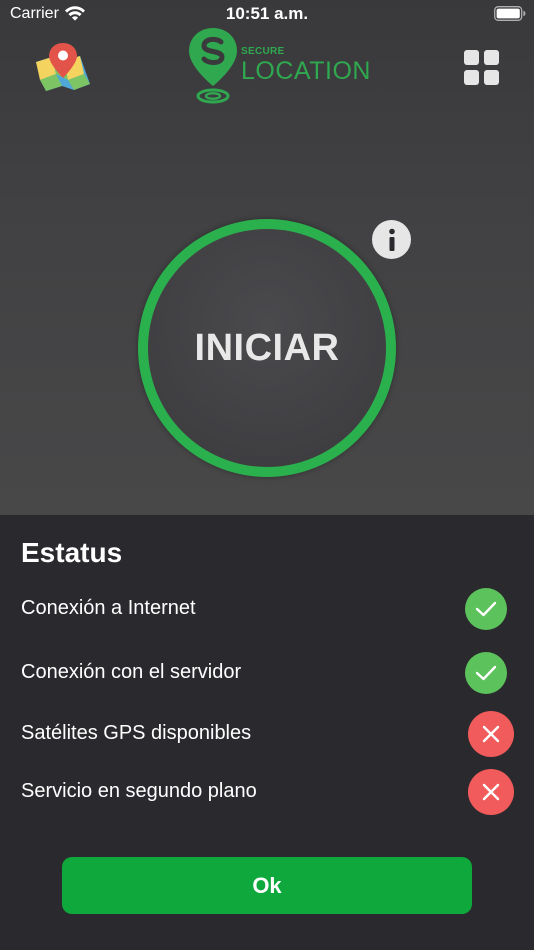 This screenshot has width=534, height=950. Describe the element at coordinates (267, 13) in the screenshot. I see `clock: 10:51 a.m.` at that location.